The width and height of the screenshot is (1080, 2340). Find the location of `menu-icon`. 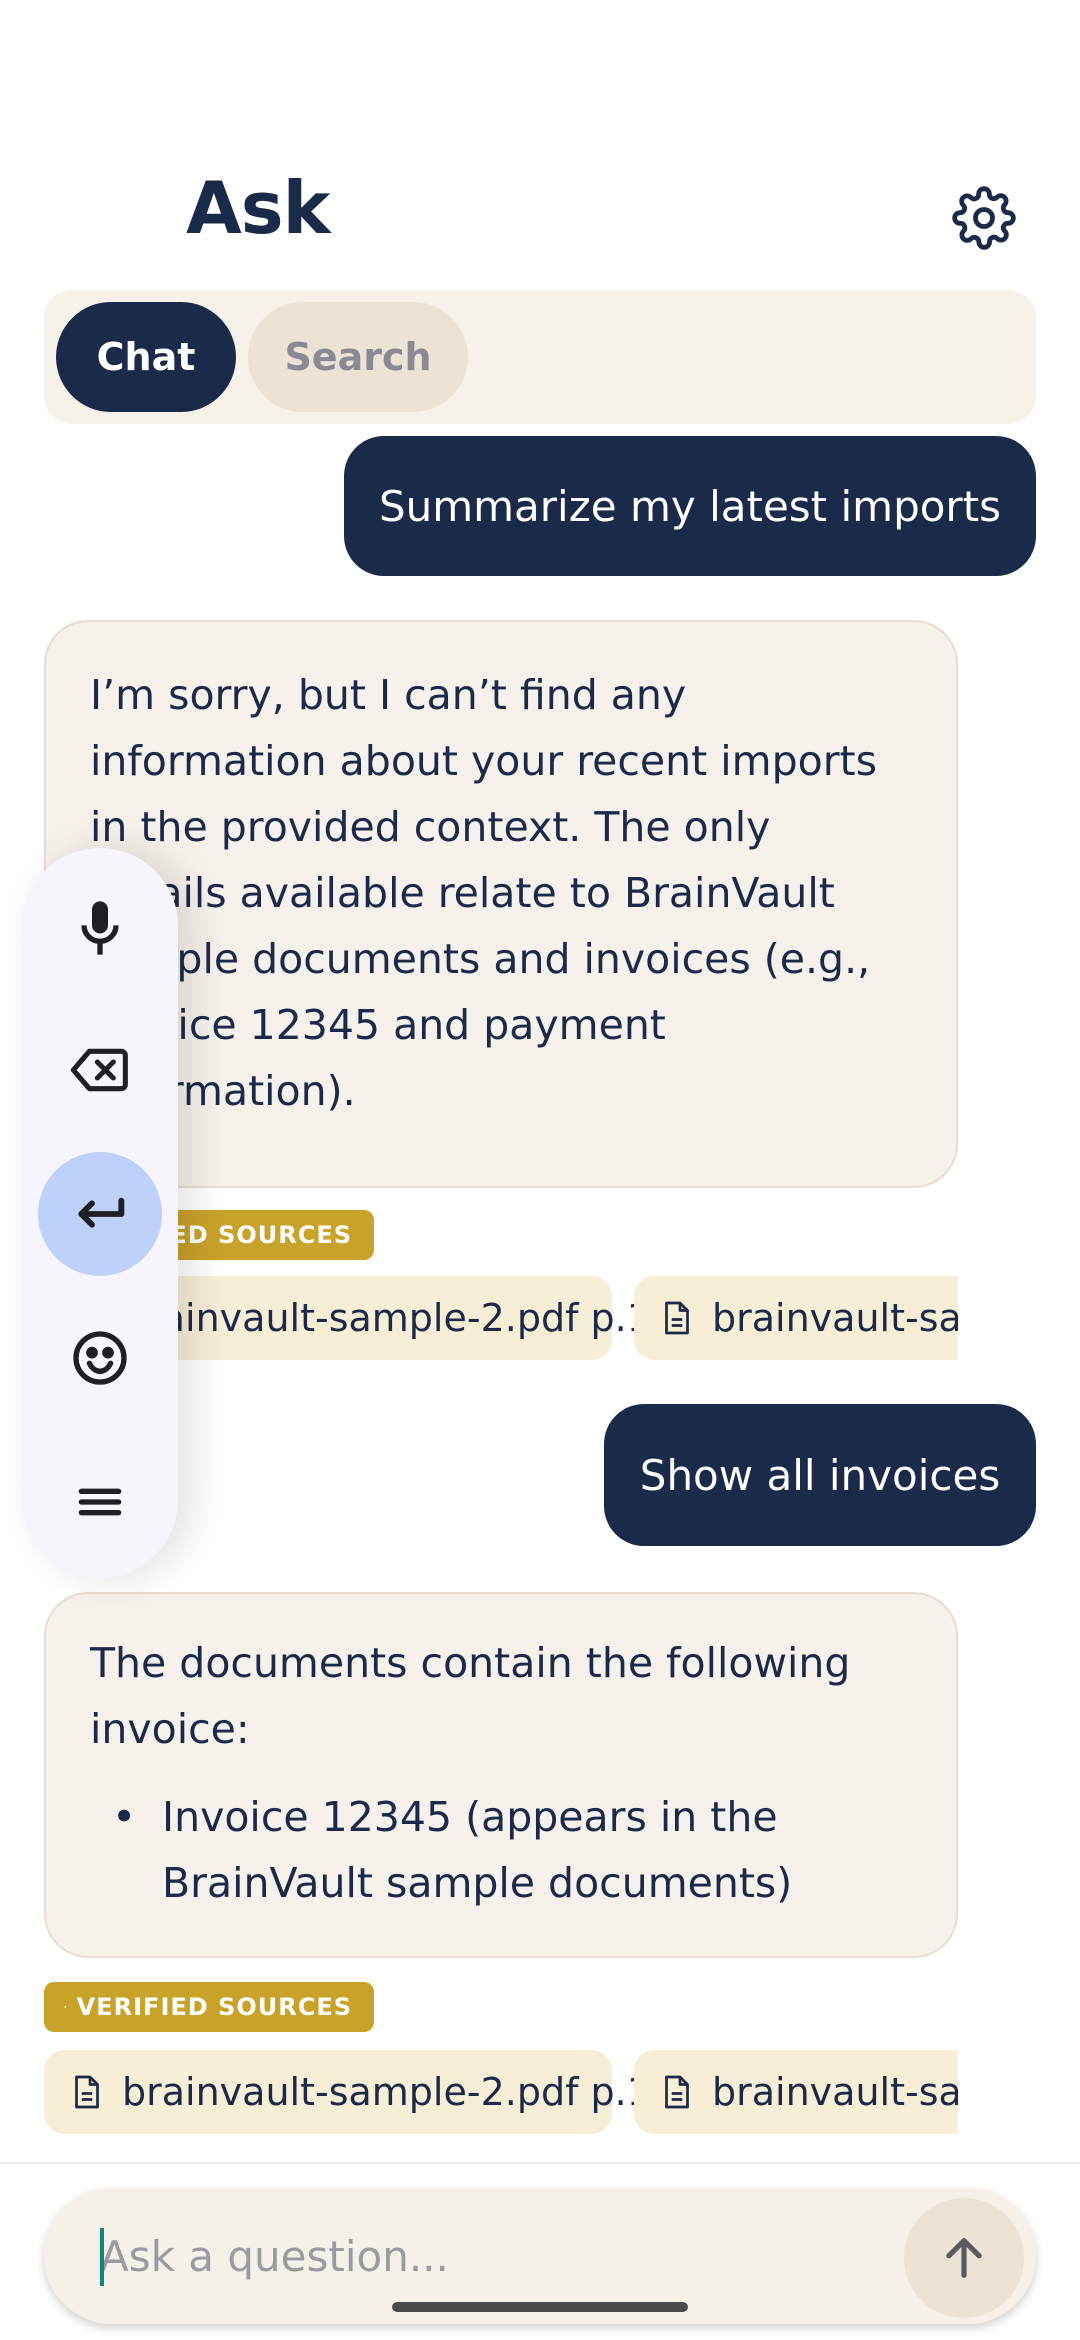

menu-icon is located at coordinates (100, 1502).